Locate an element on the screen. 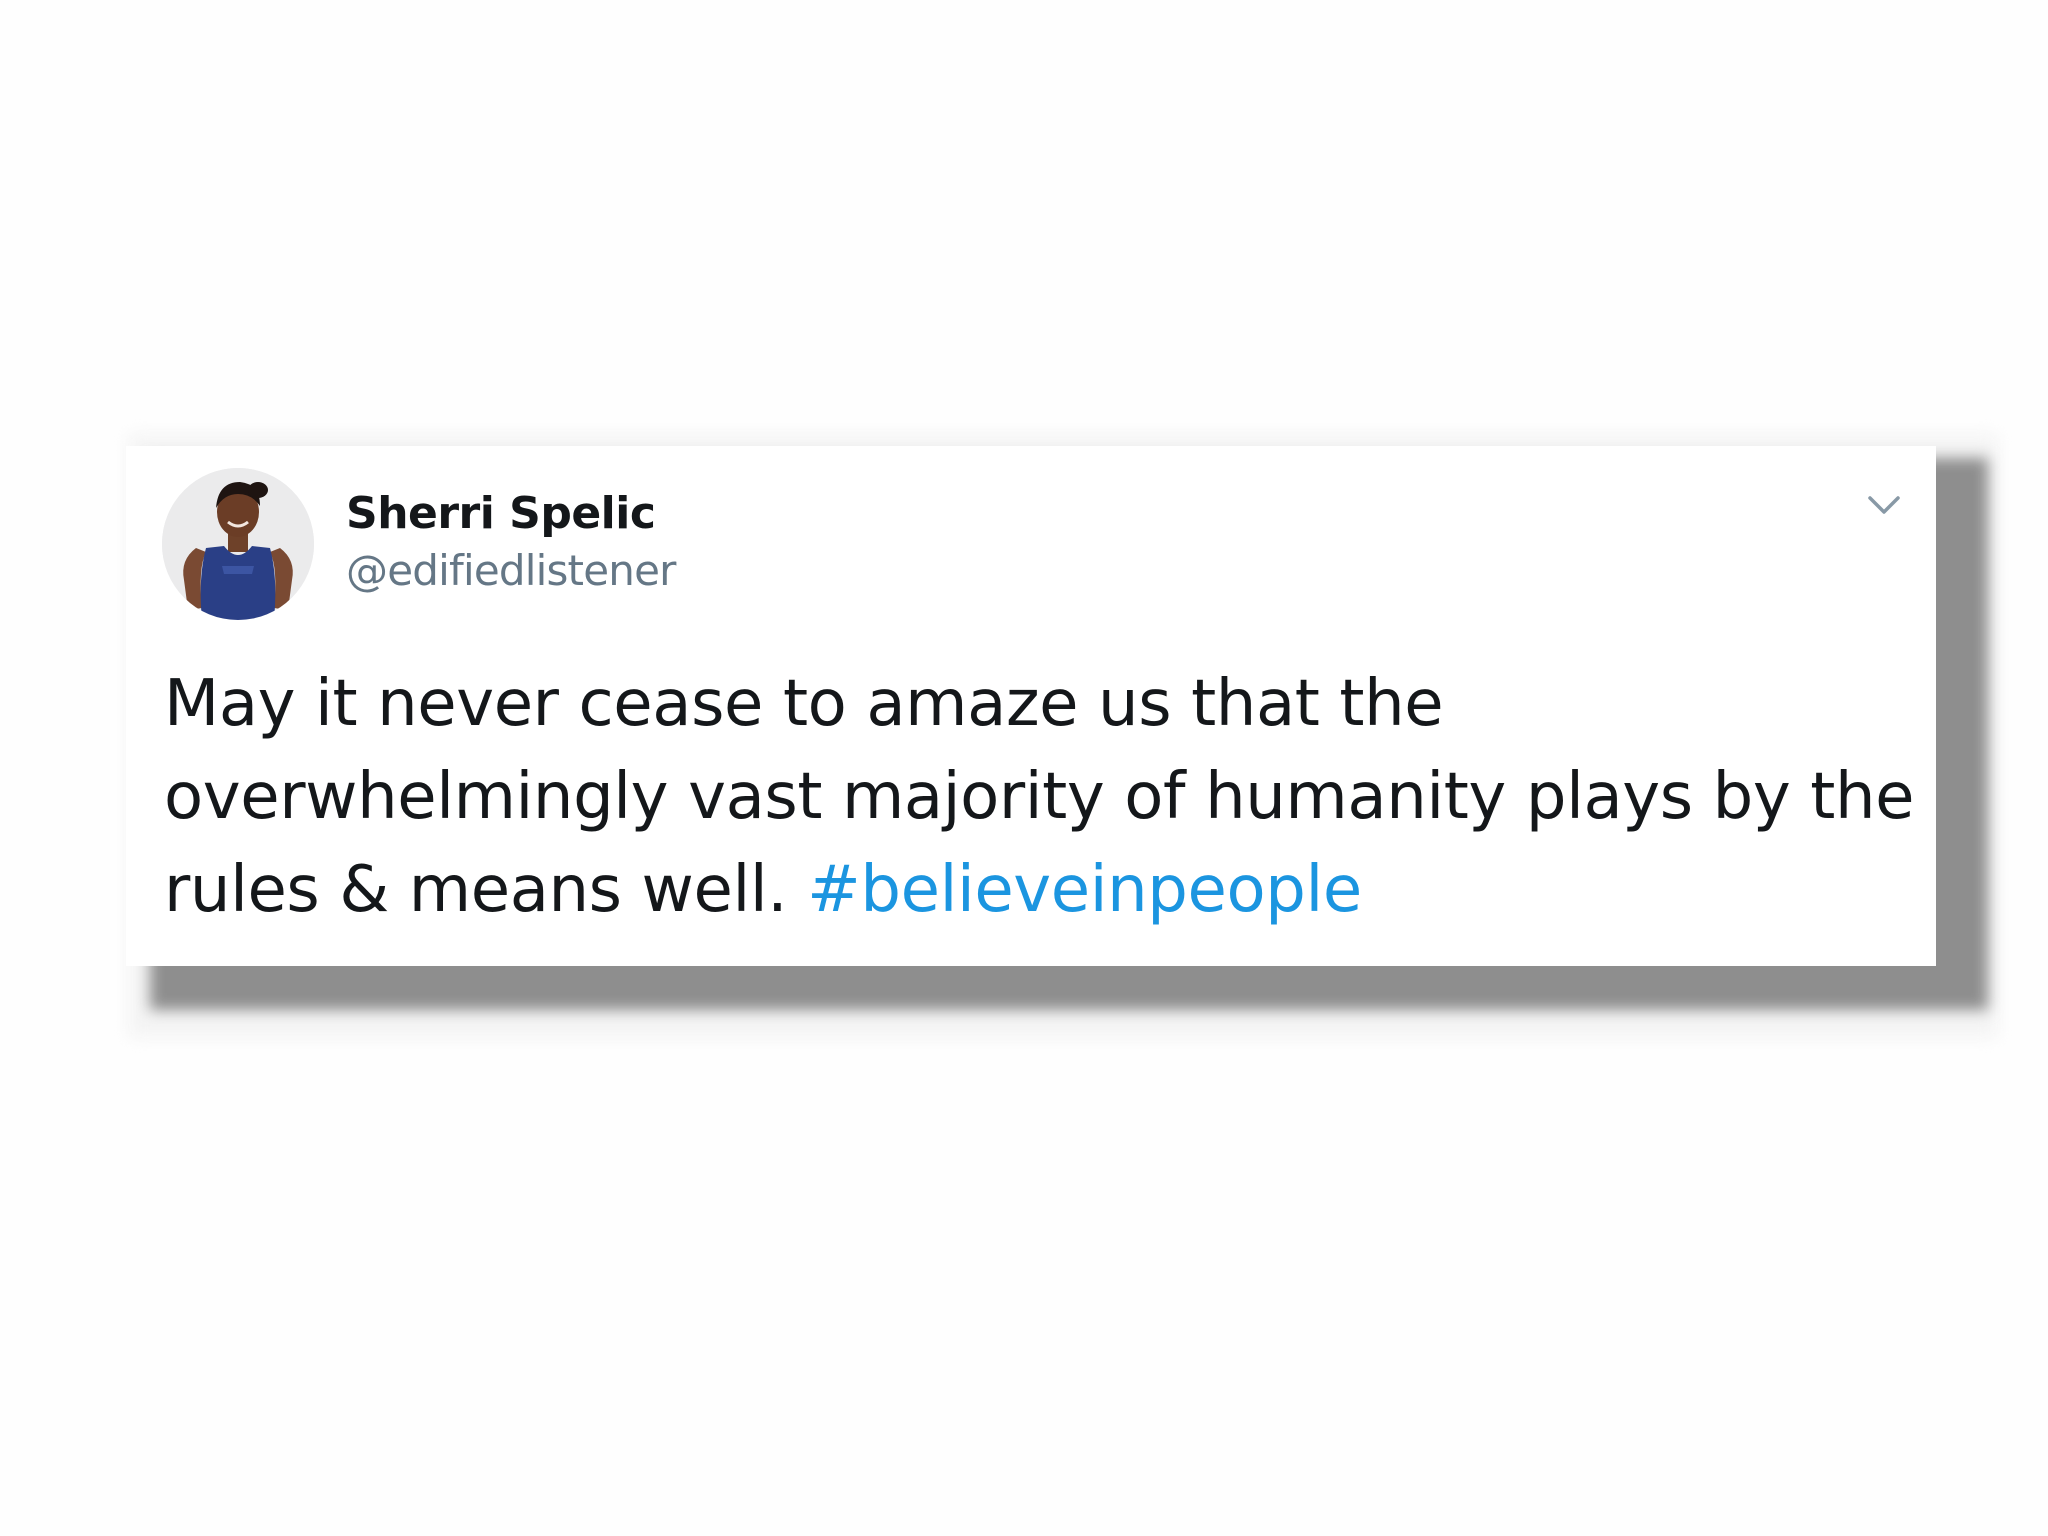  chevron-down-icon is located at coordinates (1884, 504).